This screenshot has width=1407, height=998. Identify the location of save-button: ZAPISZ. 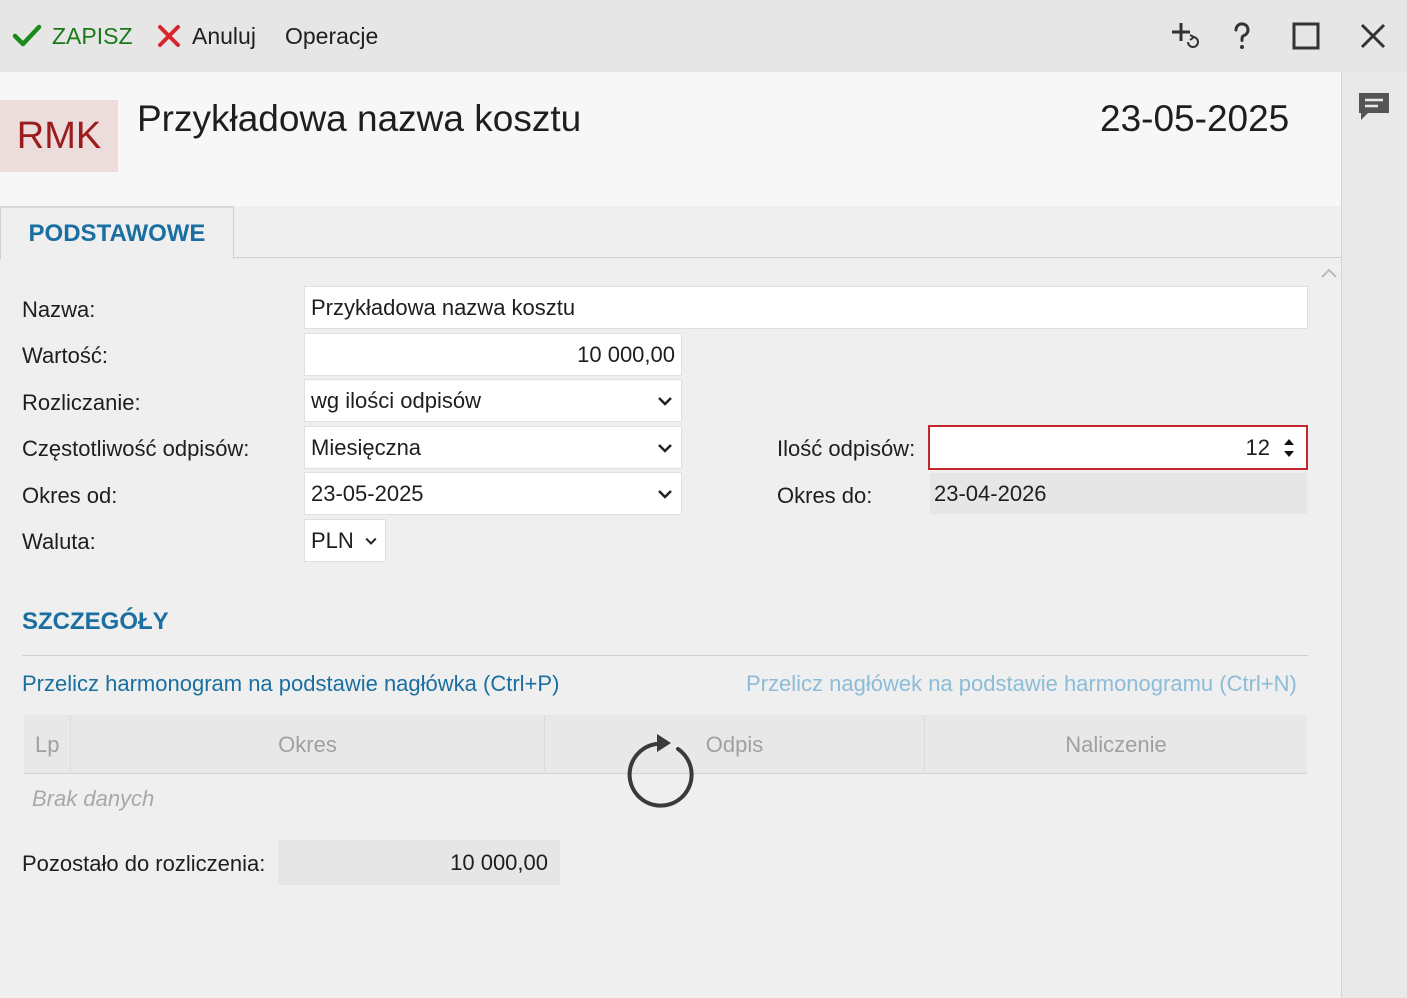
(72, 36).